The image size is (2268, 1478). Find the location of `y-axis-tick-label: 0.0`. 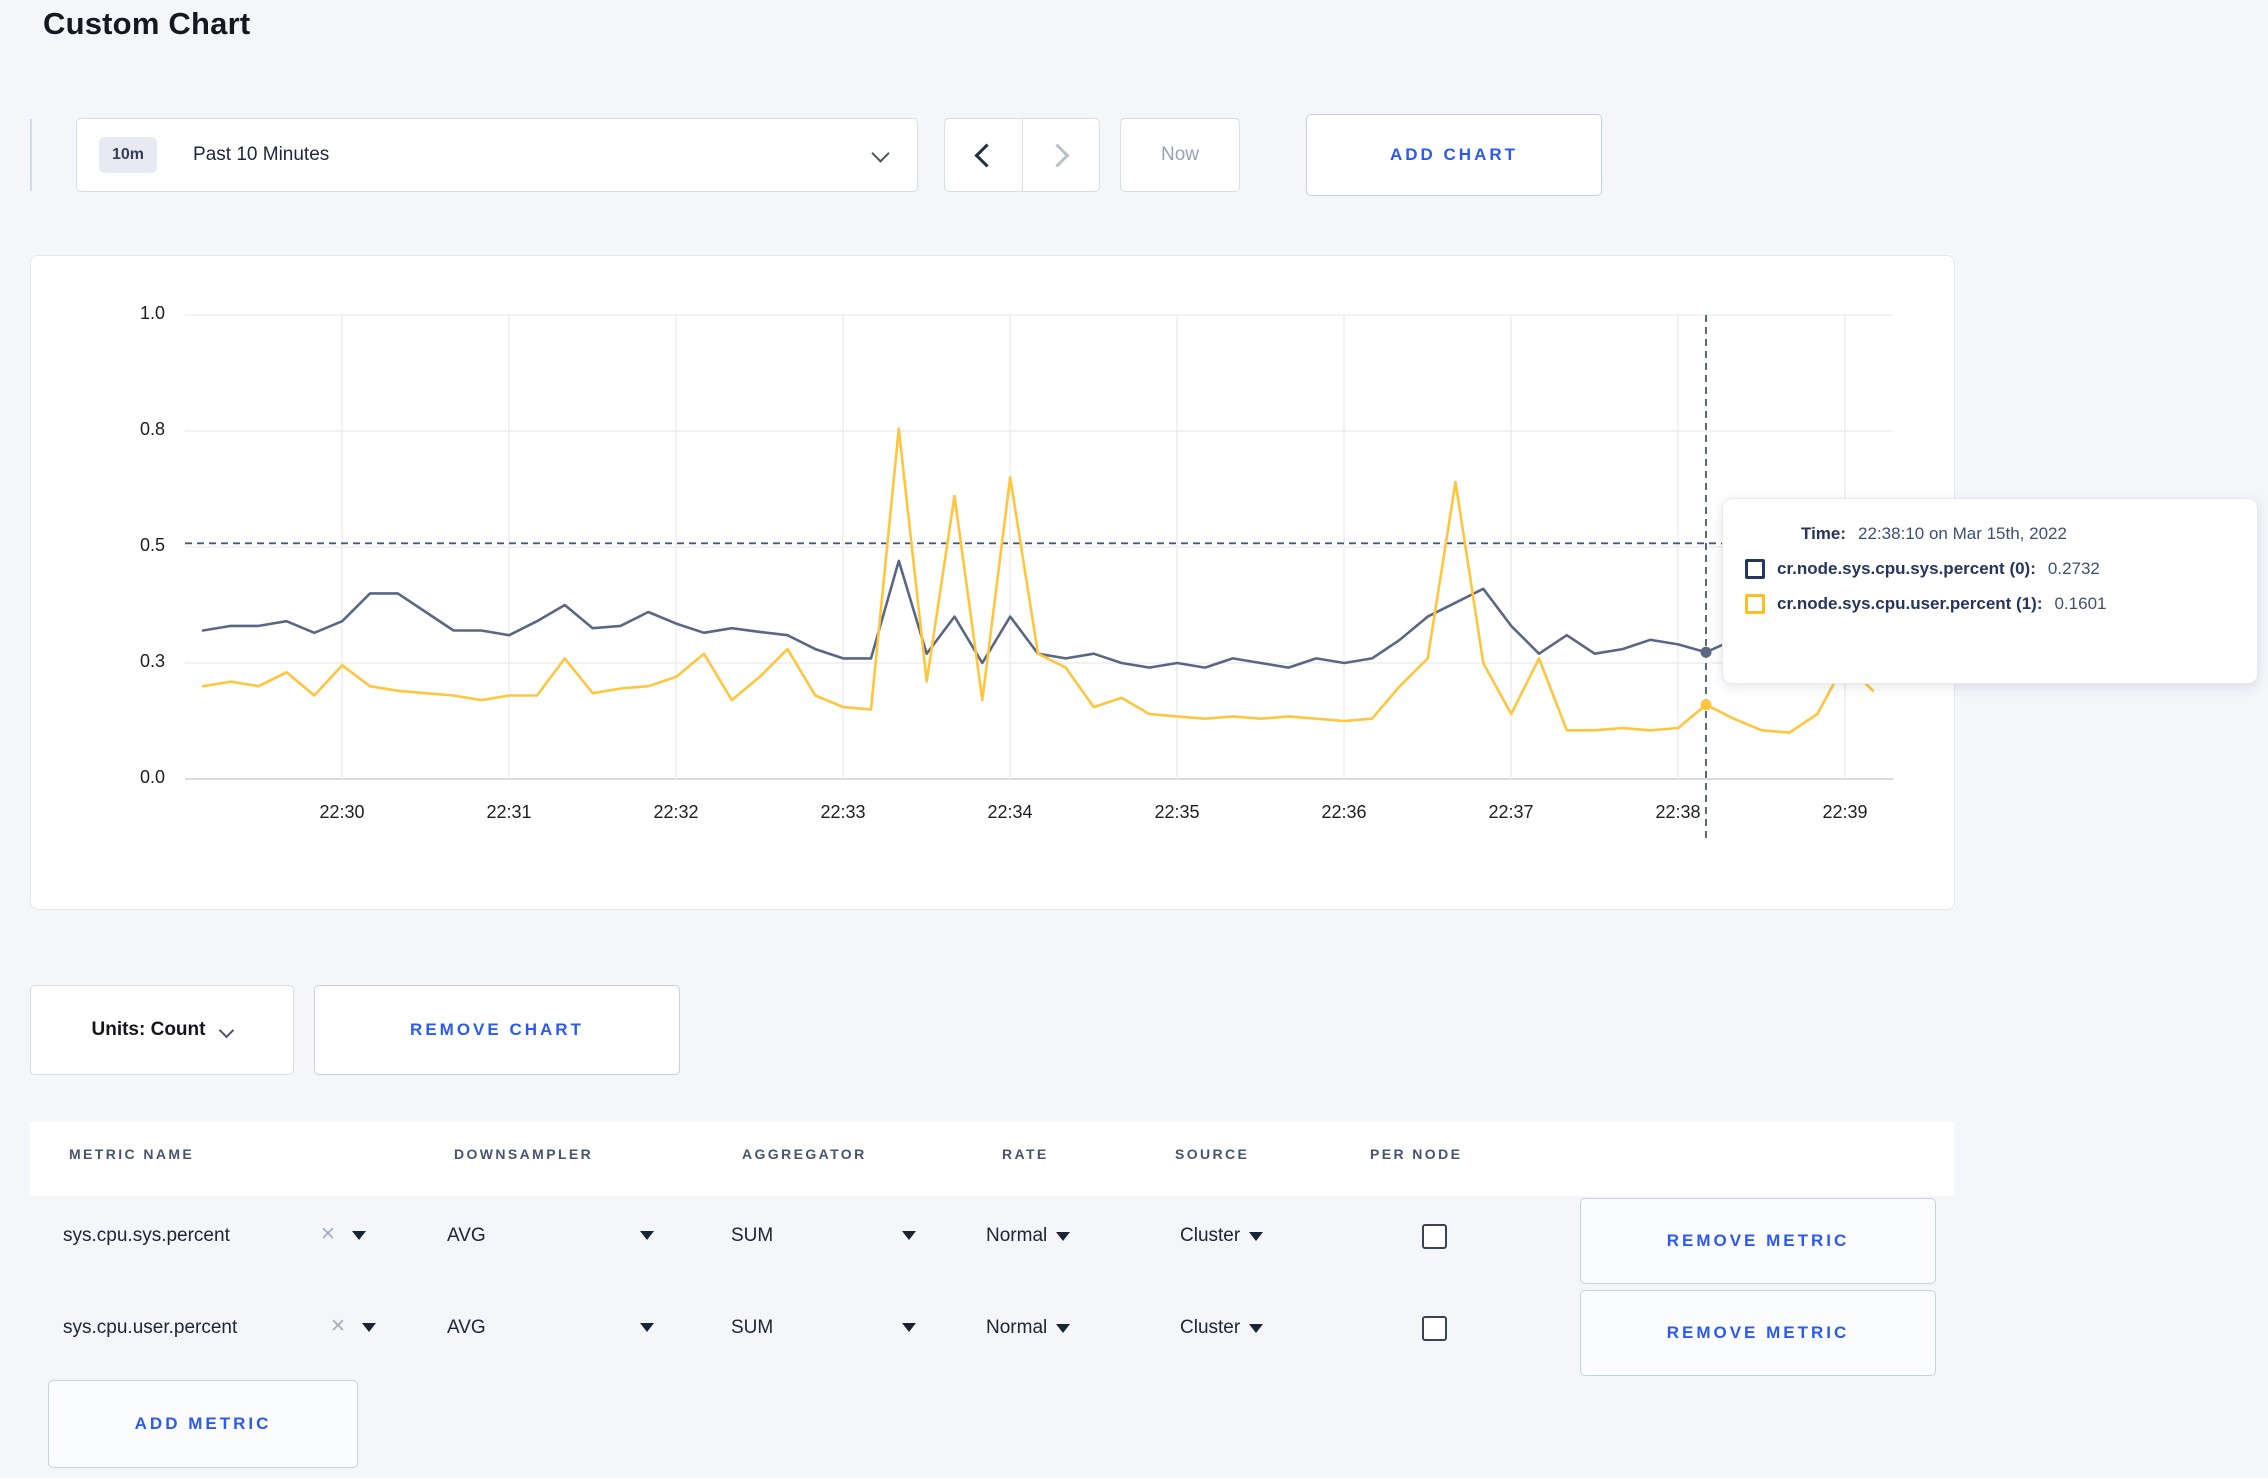

y-axis-tick-label: 0.0 is located at coordinates (152, 777).